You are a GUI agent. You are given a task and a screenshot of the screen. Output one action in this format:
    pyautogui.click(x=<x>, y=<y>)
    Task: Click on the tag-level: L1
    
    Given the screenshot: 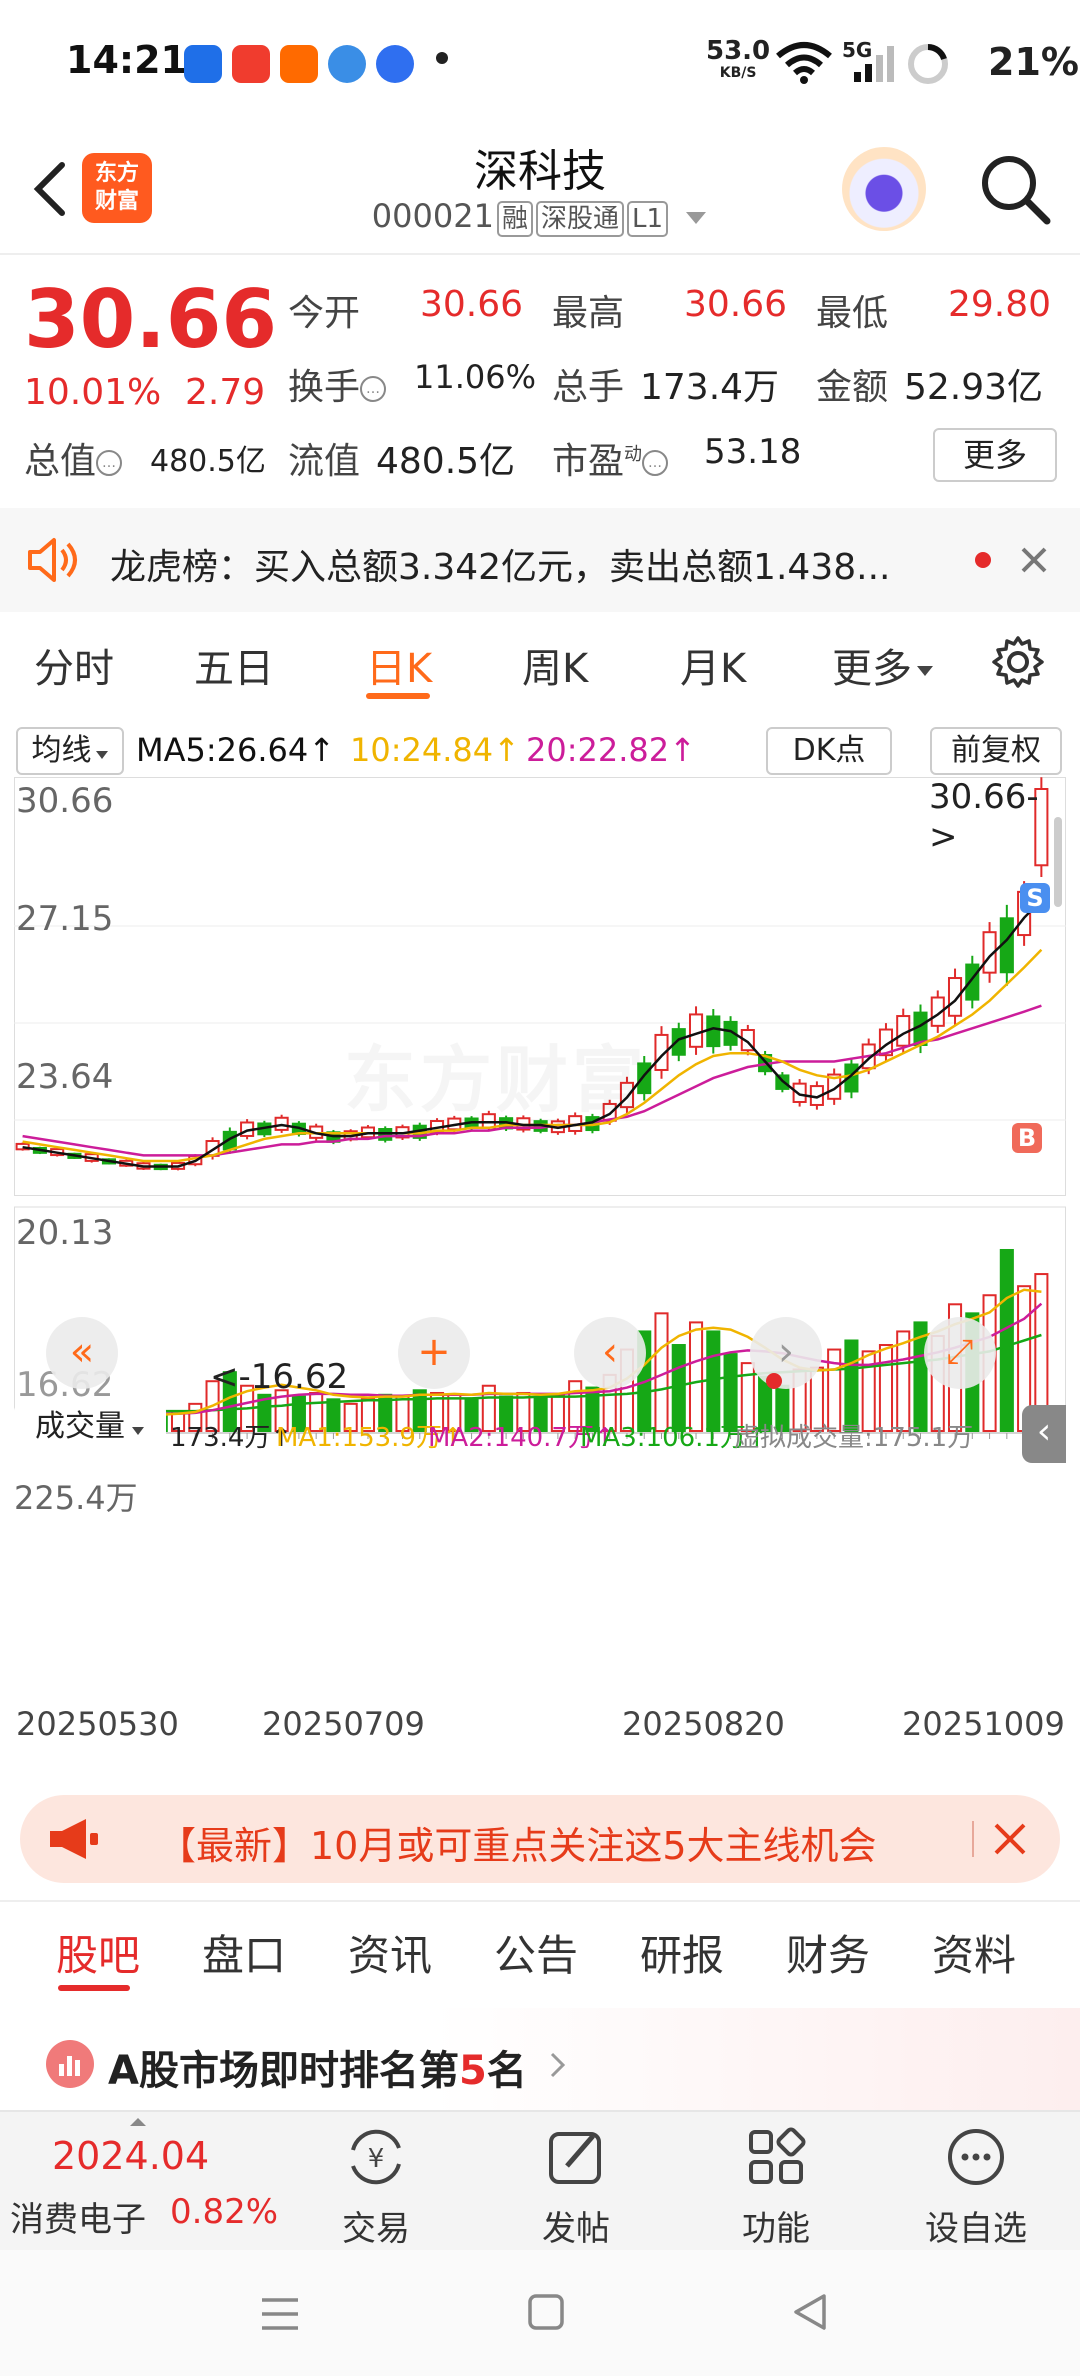 What is the action you would take?
    pyautogui.click(x=647, y=219)
    